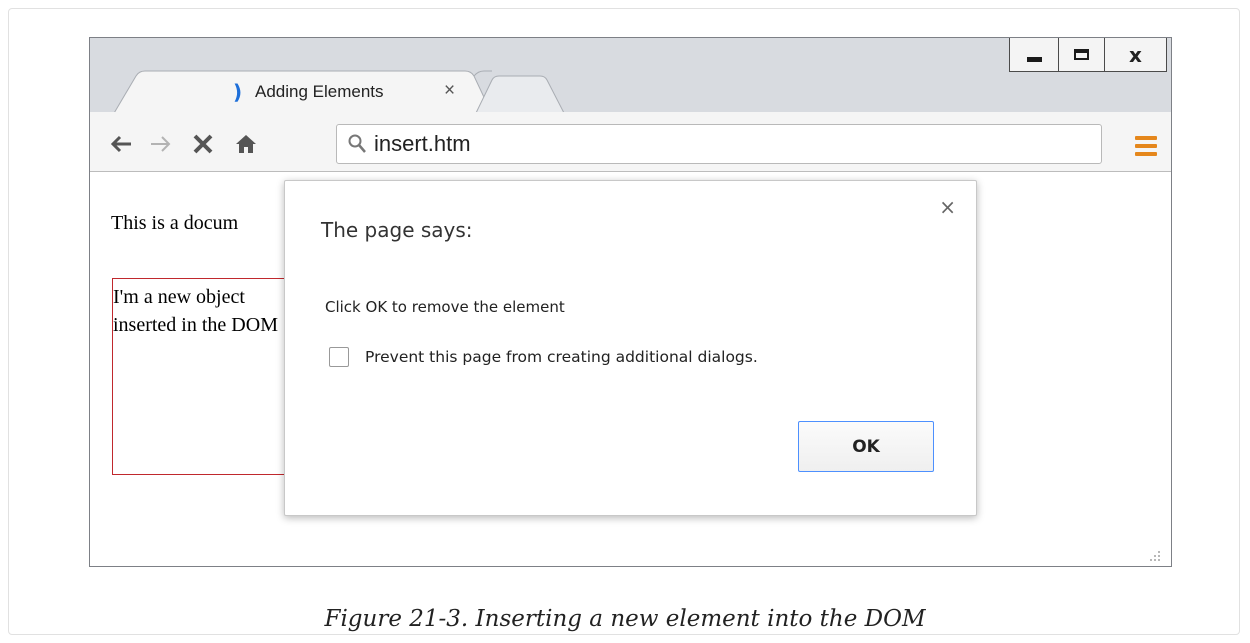 The height and width of the screenshot is (643, 1250). Describe the element at coordinates (630, 79) in the screenshot. I see `title-bar: x ) Adding Elements ×` at that location.